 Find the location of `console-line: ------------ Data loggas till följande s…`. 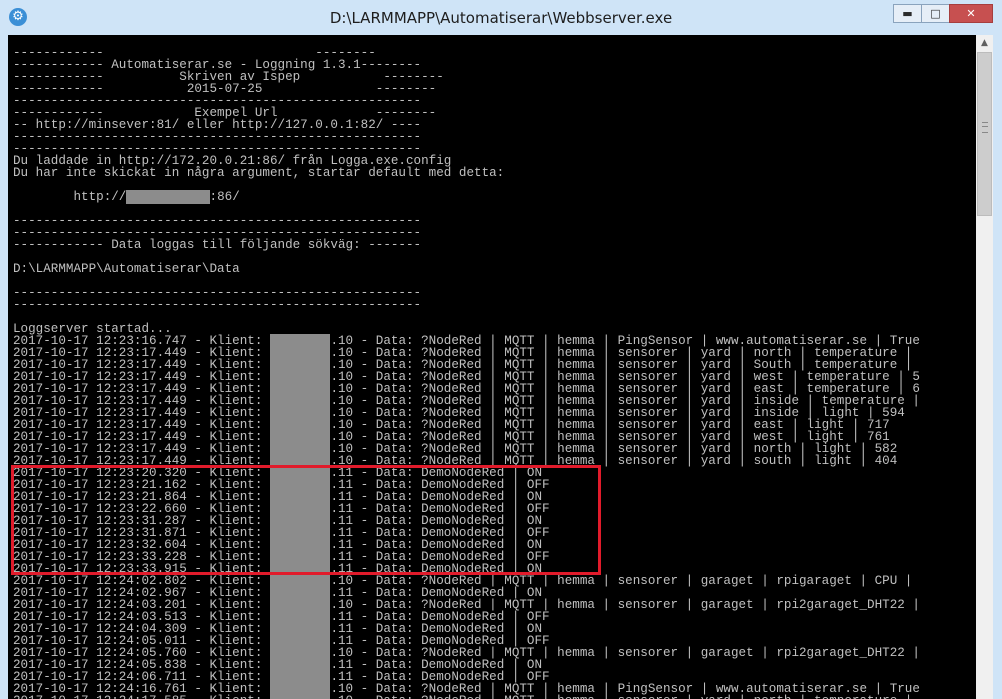

console-line: ------------ Data loggas till följande s… is located at coordinates (217, 245).